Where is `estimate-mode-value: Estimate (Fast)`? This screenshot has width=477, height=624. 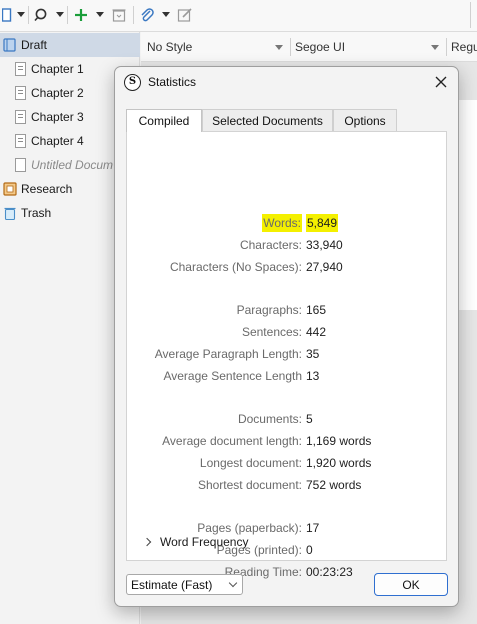
estimate-mode-value: Estimate (Fast) is located at coordinates (172, 584).